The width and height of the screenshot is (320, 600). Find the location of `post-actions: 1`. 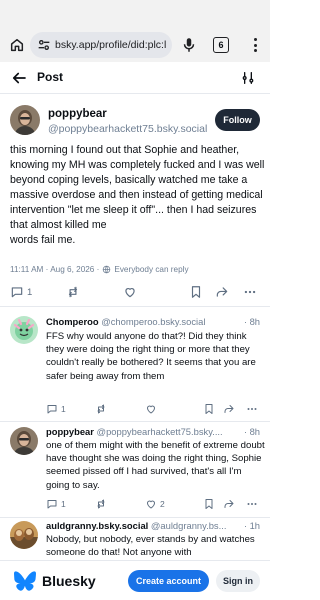

post-actions: 1 is located at coordinates (135, 293).